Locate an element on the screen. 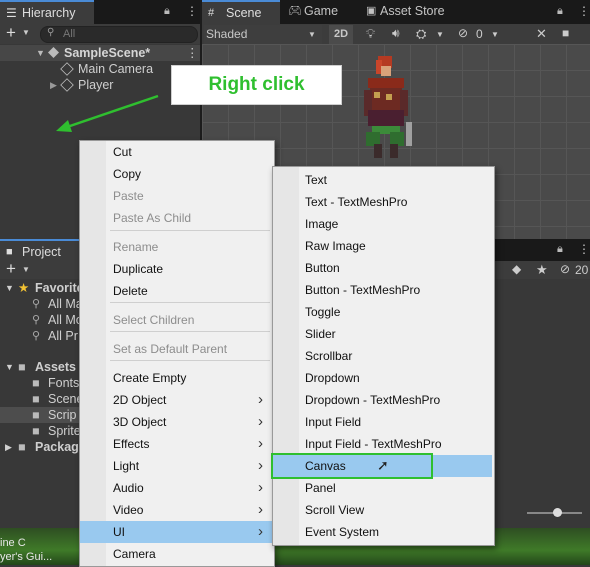  ui-submenu-item: Panel is located at coordinates (382, 488).